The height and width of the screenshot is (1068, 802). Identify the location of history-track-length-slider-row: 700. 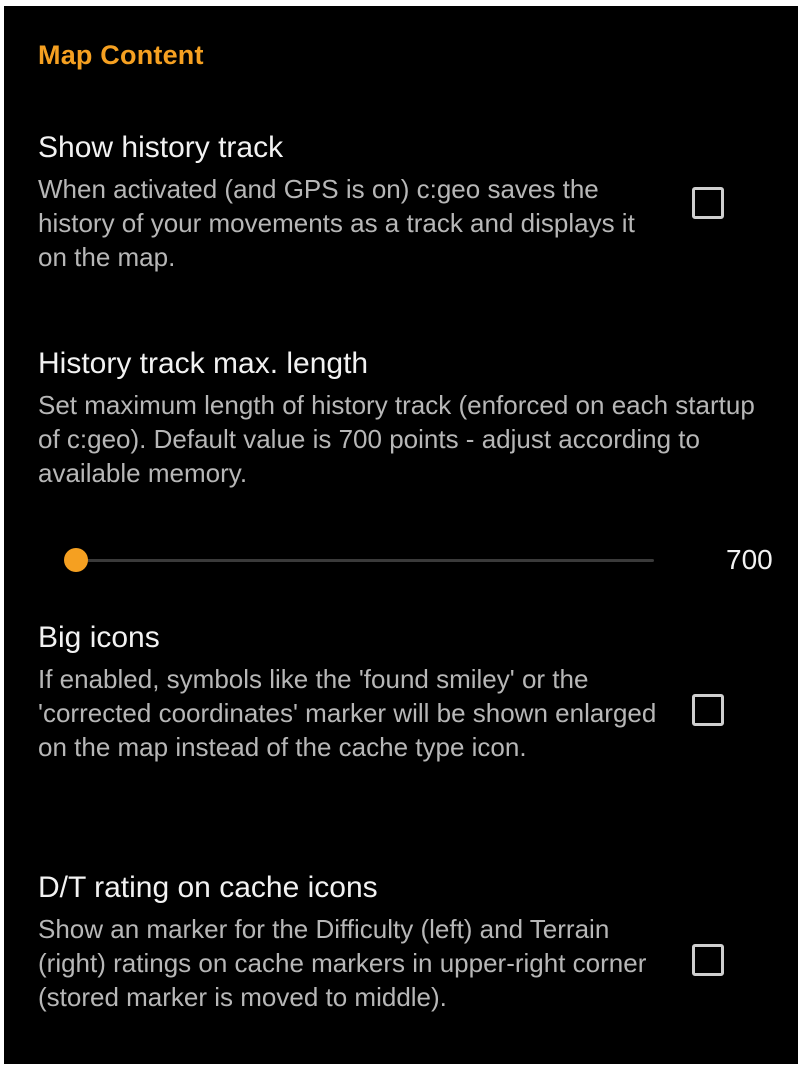
(408, 560).